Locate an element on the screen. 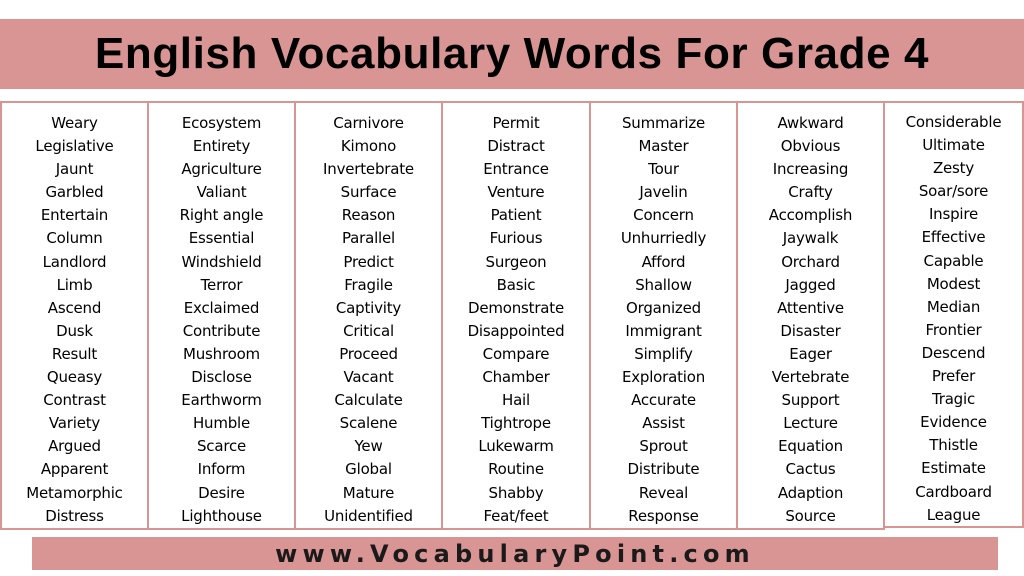 The height and width of the screenshot is (576, 1024). vocabulary-word: Disclose is located at coordinates (221, 377).